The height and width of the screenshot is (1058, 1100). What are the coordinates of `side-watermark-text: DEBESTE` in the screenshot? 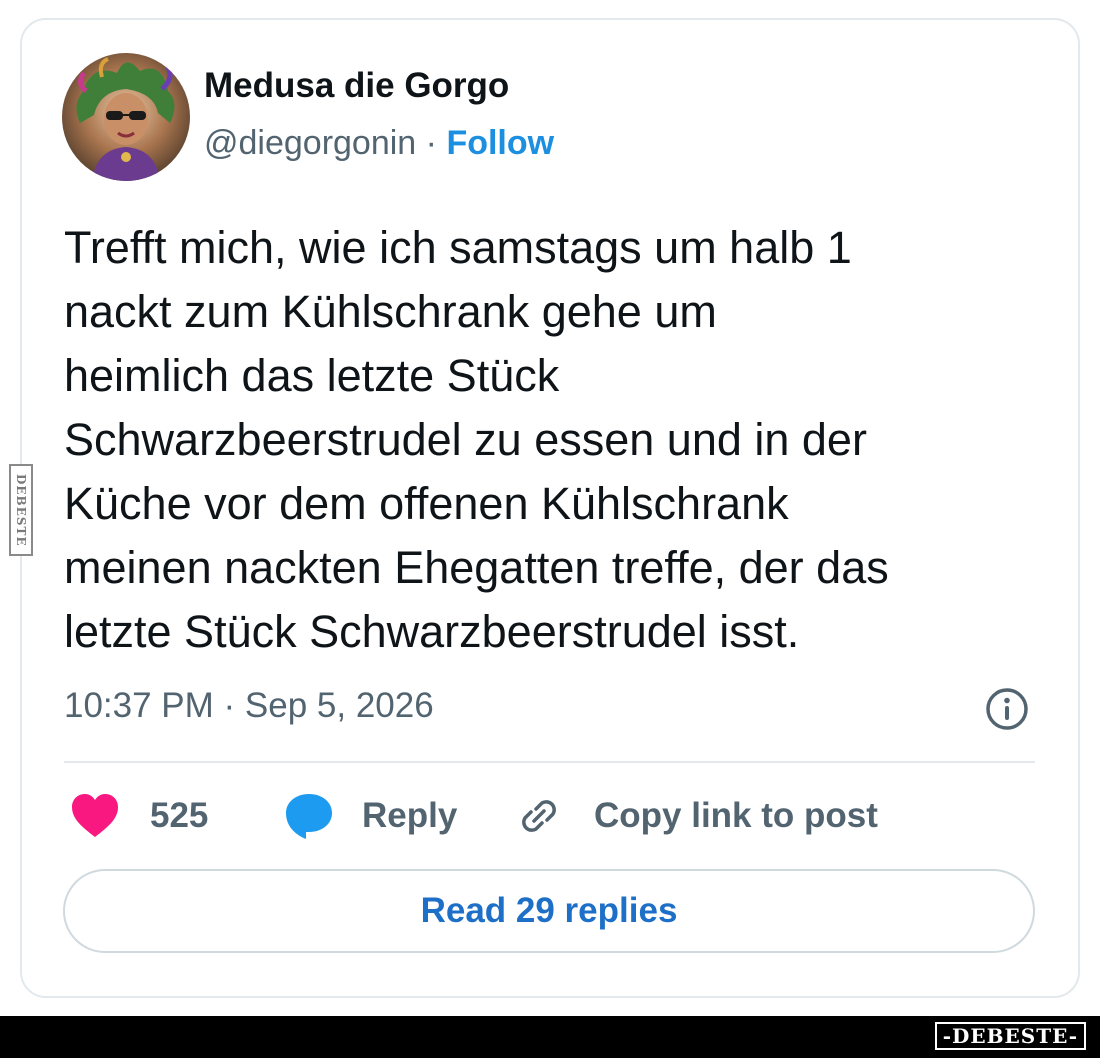 It's located at (21, 510).